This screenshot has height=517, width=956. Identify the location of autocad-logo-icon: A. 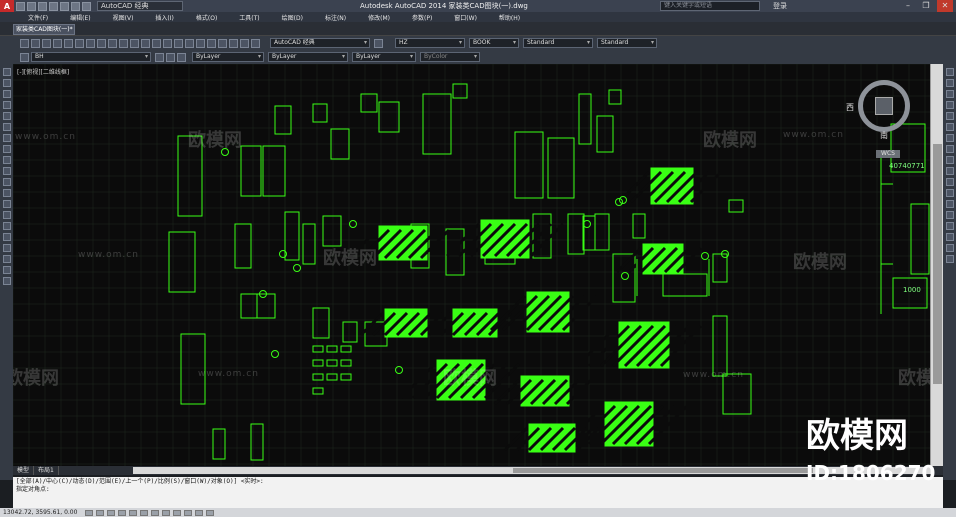
(7, 6).